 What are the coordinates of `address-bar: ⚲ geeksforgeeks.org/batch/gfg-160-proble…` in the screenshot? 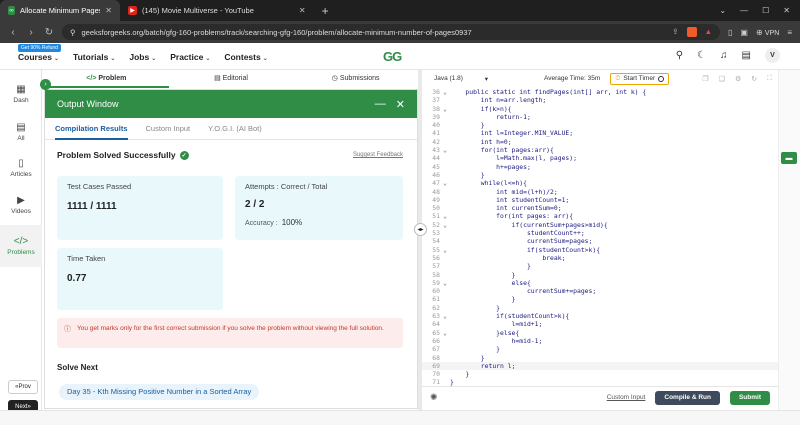 It's located at (391, 32).